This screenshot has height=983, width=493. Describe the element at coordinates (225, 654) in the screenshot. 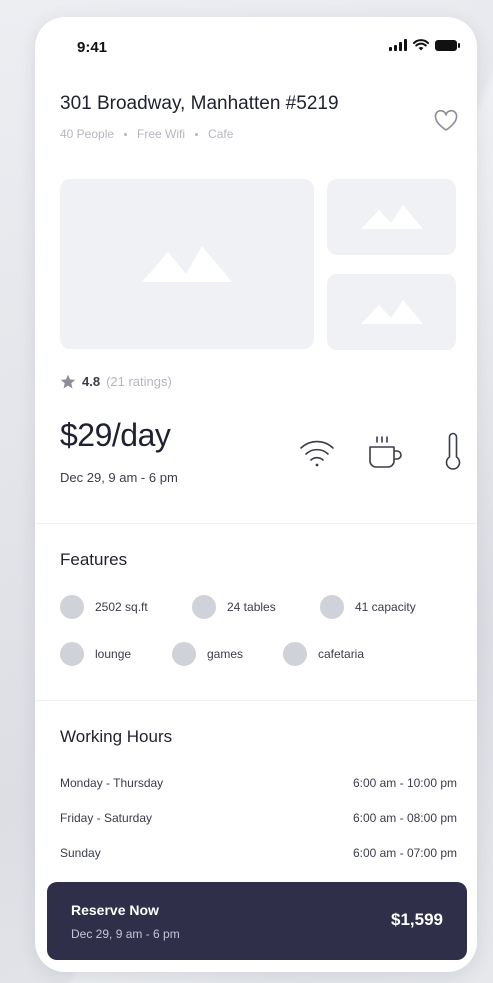

I see `feature-label: games` at that location.